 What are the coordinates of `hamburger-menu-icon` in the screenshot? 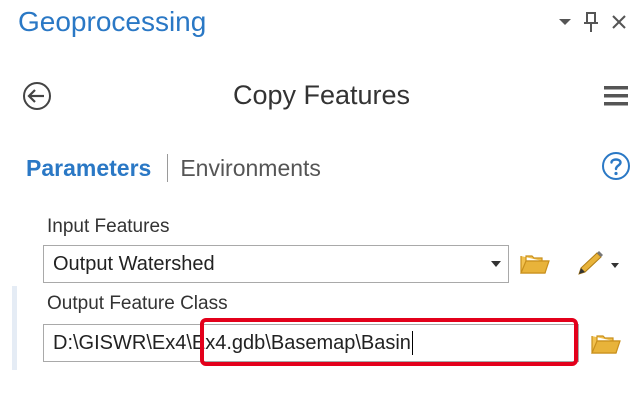 It's located at (616, 96).